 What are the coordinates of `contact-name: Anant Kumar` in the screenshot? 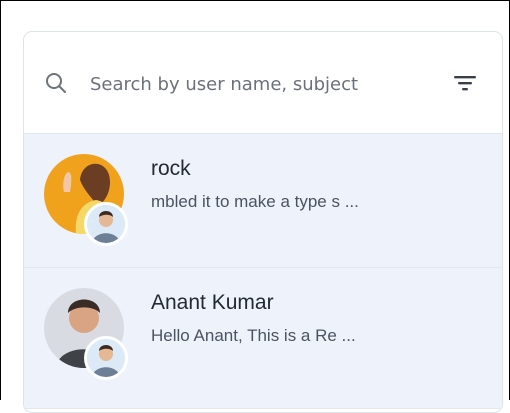 It's located at (212, 302).